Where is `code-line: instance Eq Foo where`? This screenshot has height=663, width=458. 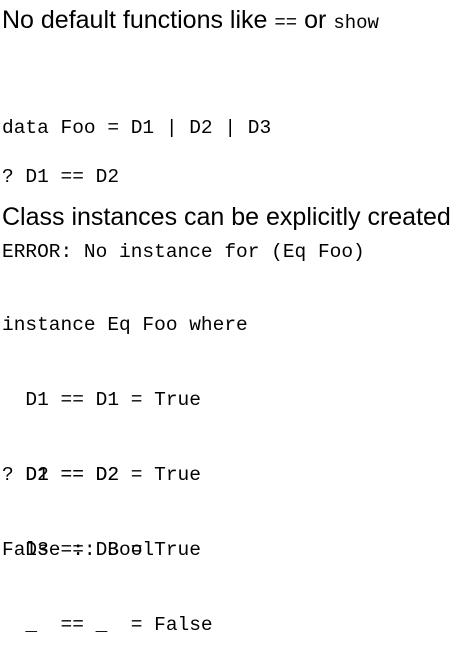
code-line: instance Eq Foo where is located at coordinates (125, 325).